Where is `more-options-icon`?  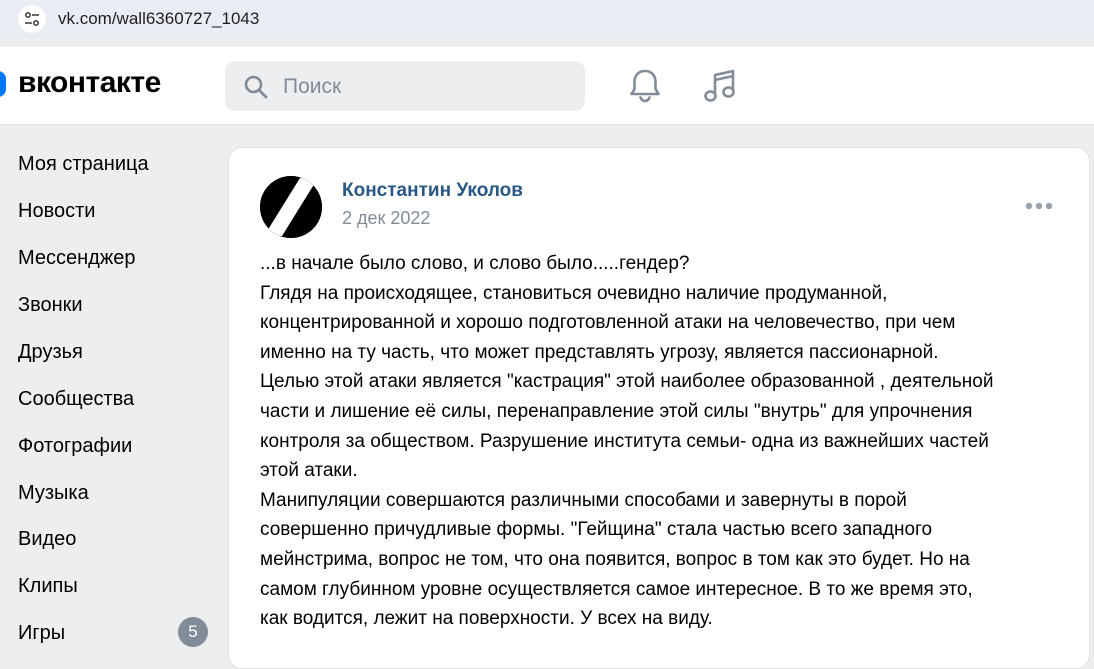 more-options-icon is located at coordinates (1039, 206).